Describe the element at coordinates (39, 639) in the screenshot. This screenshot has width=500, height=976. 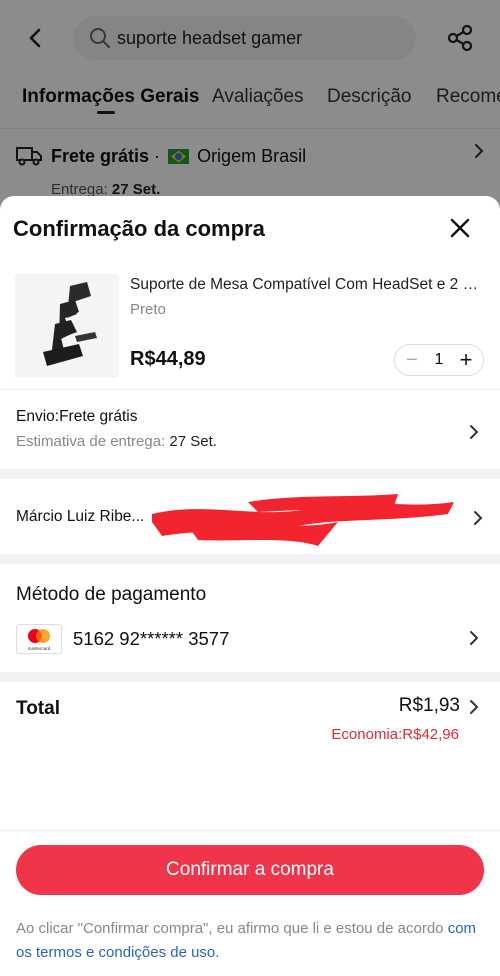
I see `mastercard-icon: mastercard` at that location.